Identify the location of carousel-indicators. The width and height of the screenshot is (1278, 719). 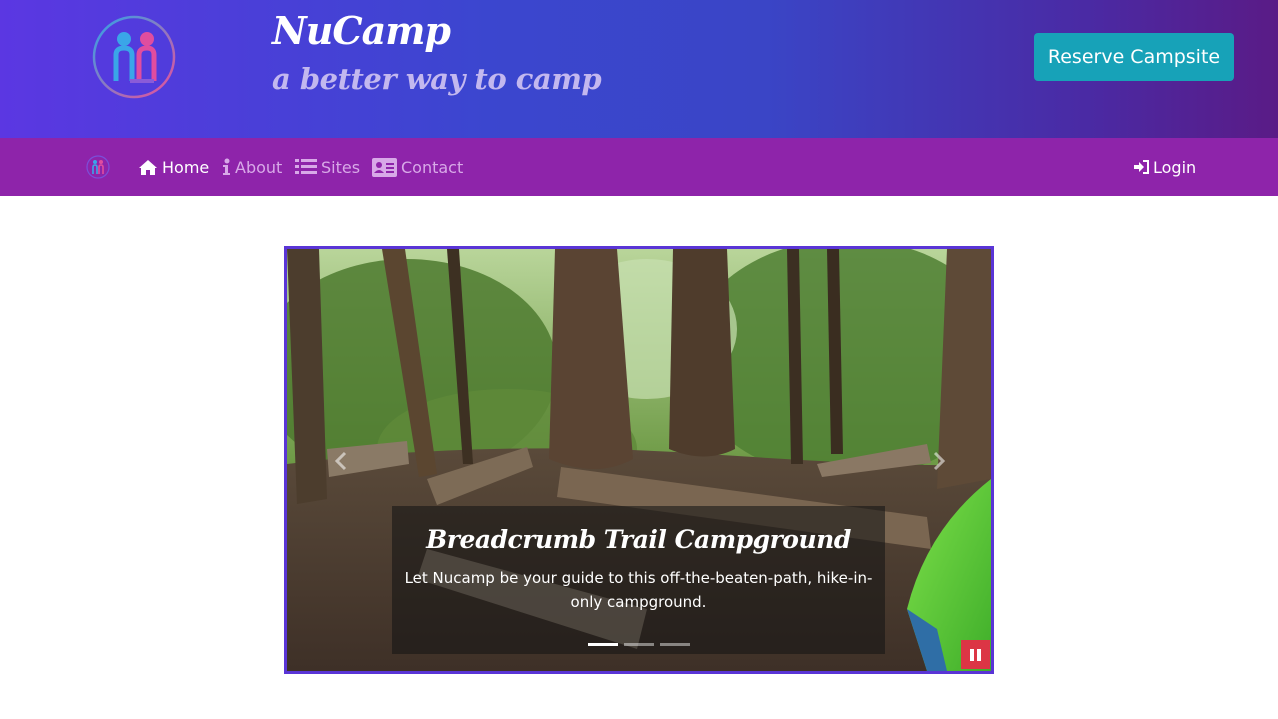
(638, 644).